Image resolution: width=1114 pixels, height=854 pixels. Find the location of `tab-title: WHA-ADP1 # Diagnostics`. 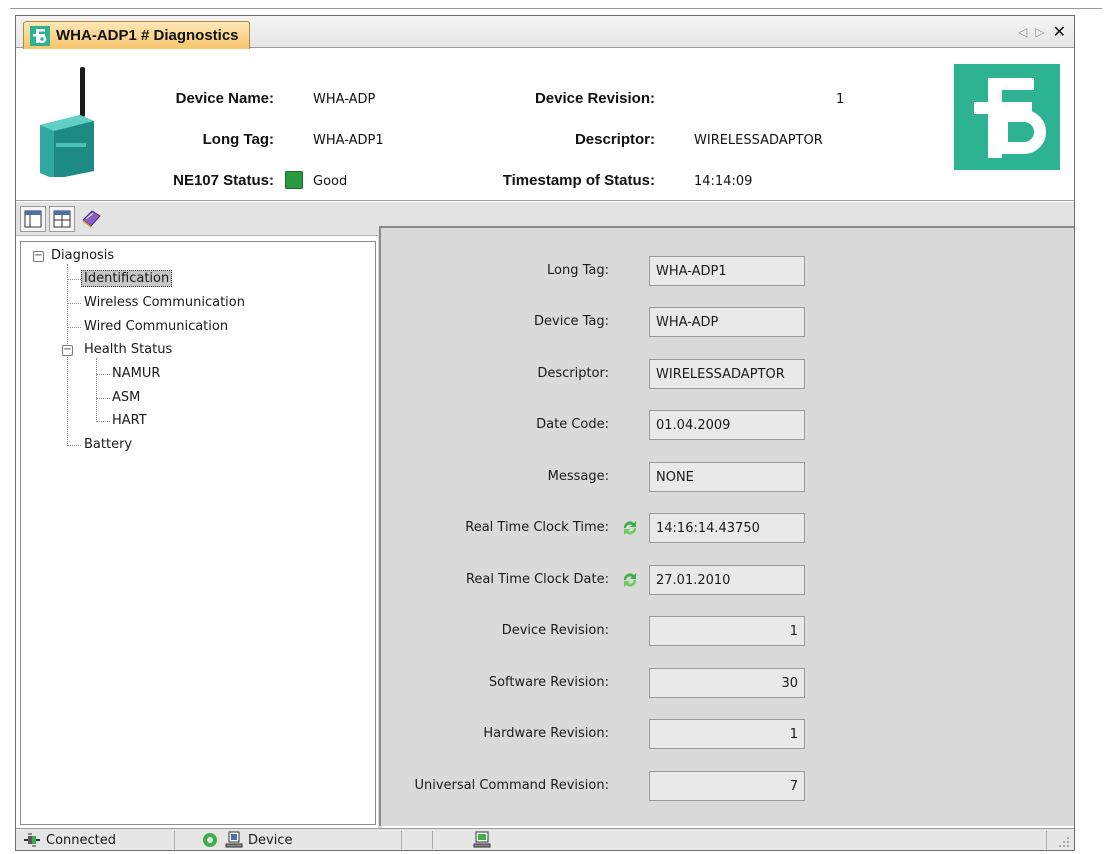

tab-title: WHA-ADP1 # Diagnostics is located at coordinates (147, 35).